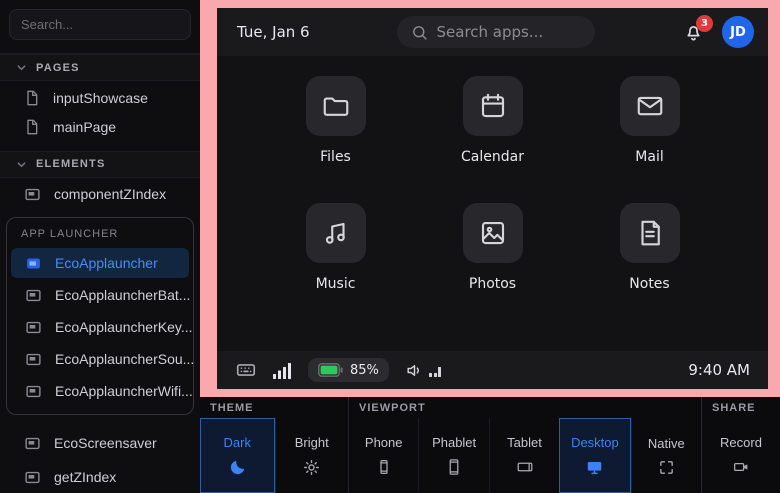  What do you see at coordinates (492, 284) in the screenshot?
I see `app-label: Photos` at bounding box center [492, 284].